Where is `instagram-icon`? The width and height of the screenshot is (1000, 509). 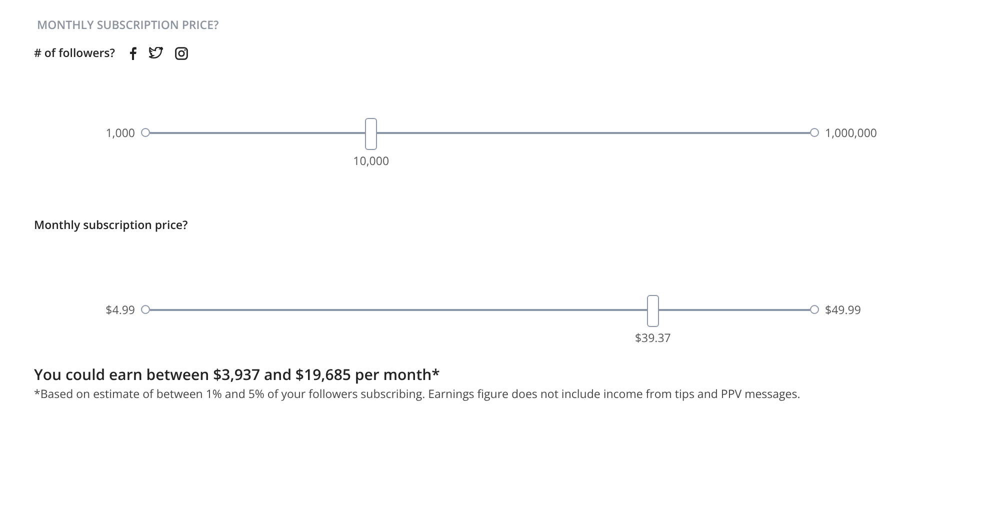
instagram-icon is located at coordinates (181, 53).